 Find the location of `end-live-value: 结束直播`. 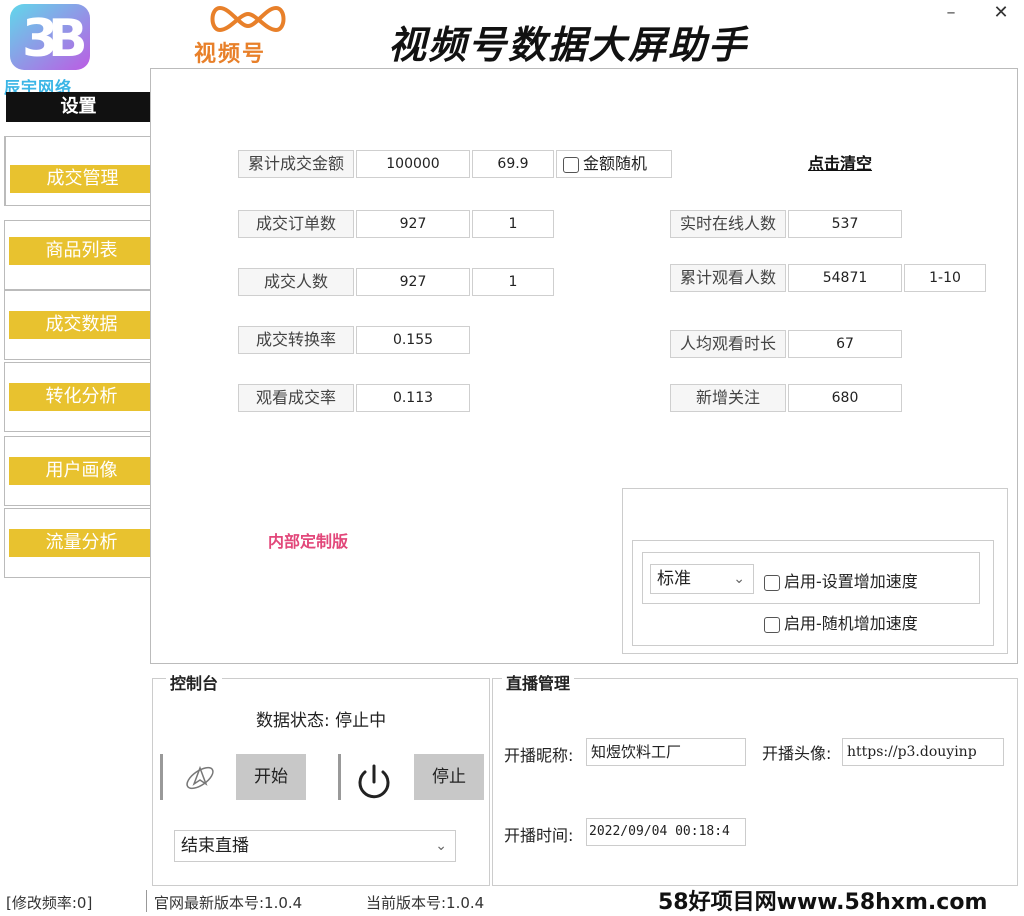

end-live-value: 结束直播 is located at coordinates (215, 846).